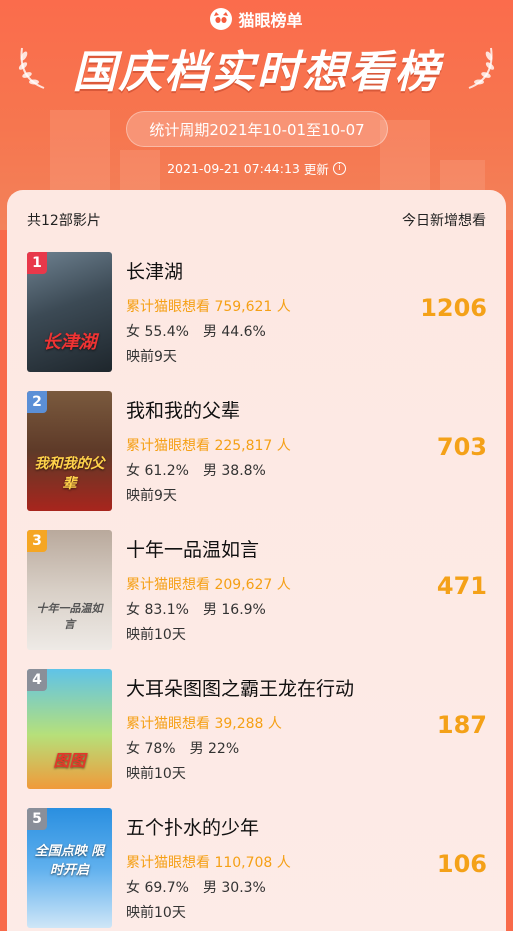 The height and width of the screenshot is (931, 513). What do you see at coordinates (157, 471) in the screenshot?
I see `female-ratio: 女 61.2%` at bounding box center [157, 471].